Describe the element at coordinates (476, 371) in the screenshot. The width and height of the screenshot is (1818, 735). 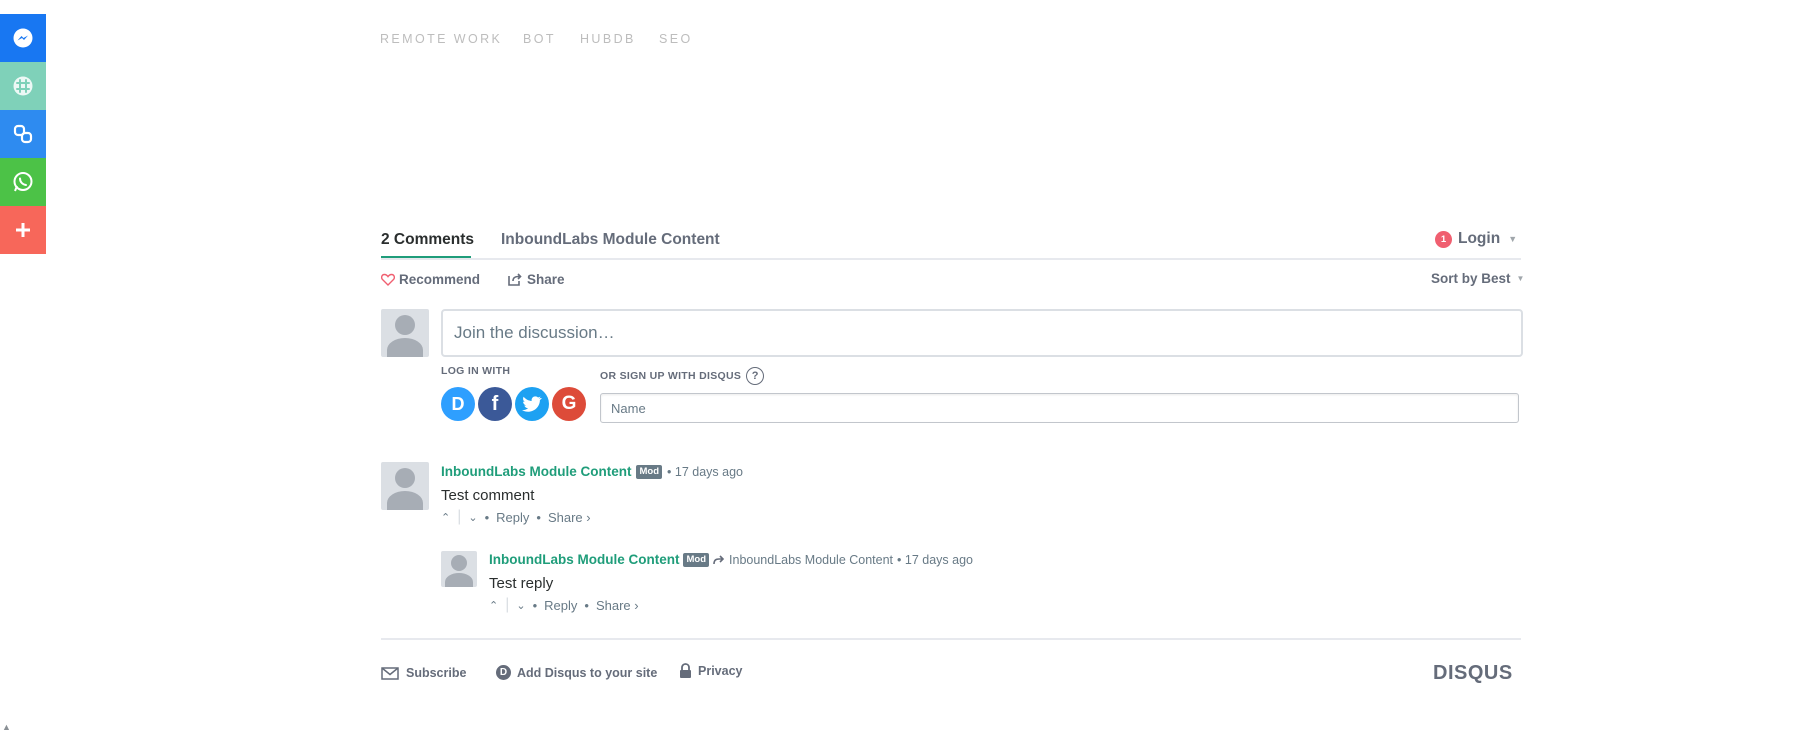
I see `log-in-with-label: LOG IN WITH` at that location.